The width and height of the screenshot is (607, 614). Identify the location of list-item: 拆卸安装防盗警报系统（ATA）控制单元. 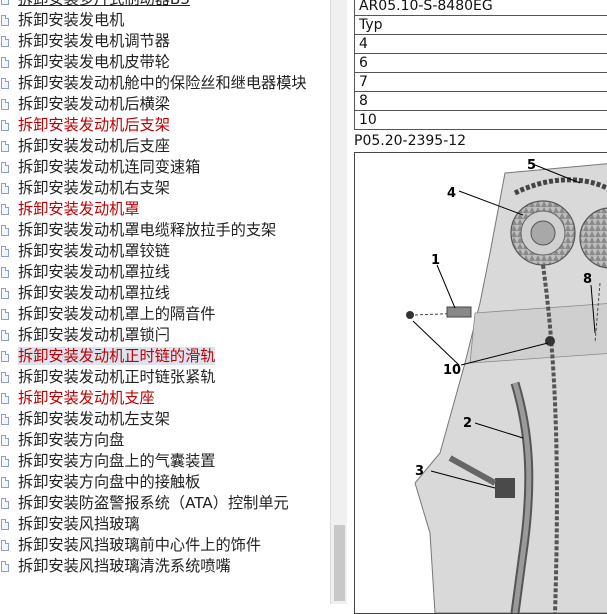
(153, 503).